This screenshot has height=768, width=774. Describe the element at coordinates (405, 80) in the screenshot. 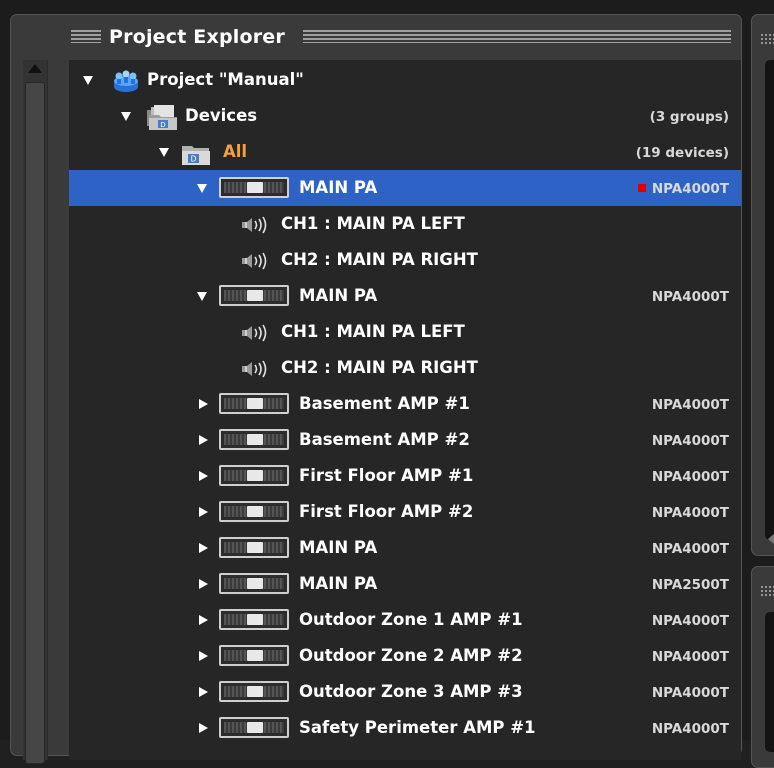

I see `tree-row-project: Project "Manual"` at that location.